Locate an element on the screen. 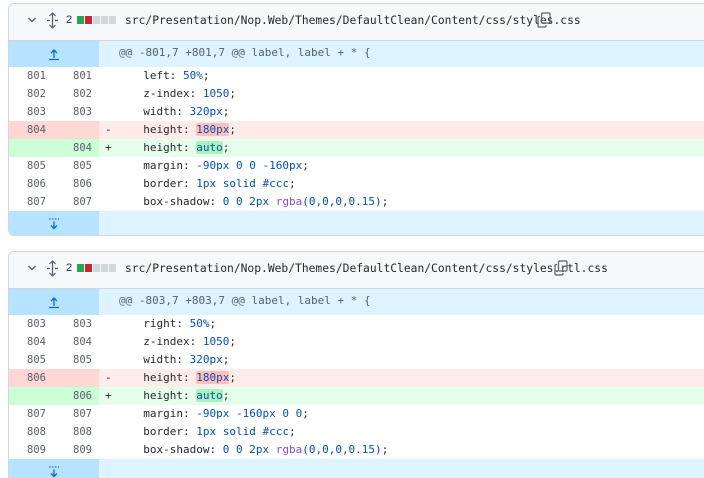 The width and height of the screenshot is (704, 478). expand-up-icon is located at coordinates (54, 303).